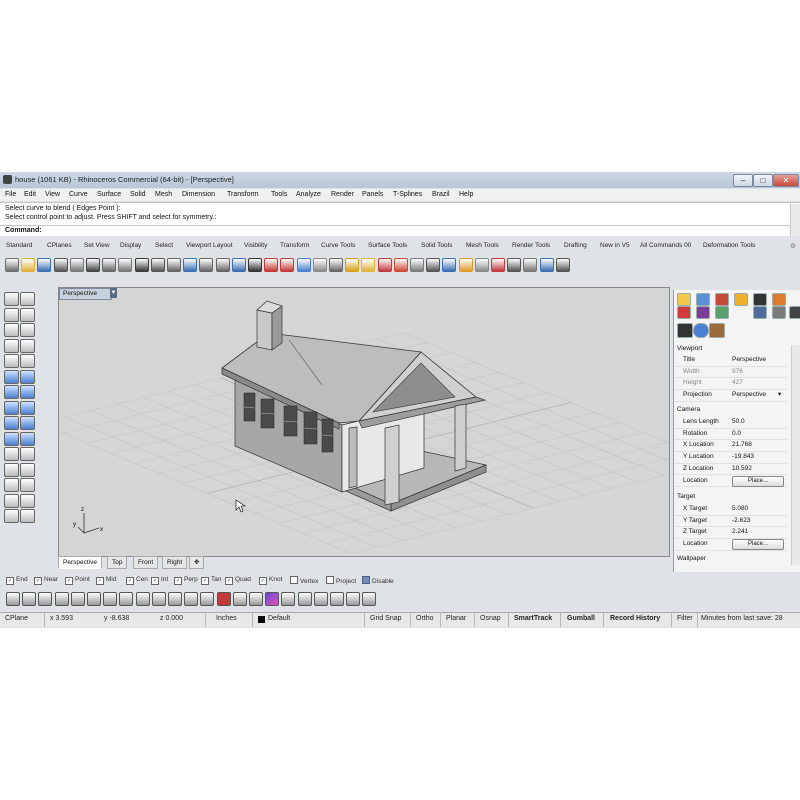 Image resolution: width=800 pixels, height=800 pixels. I want to click on viewport-props-icon, so click(685, 330).